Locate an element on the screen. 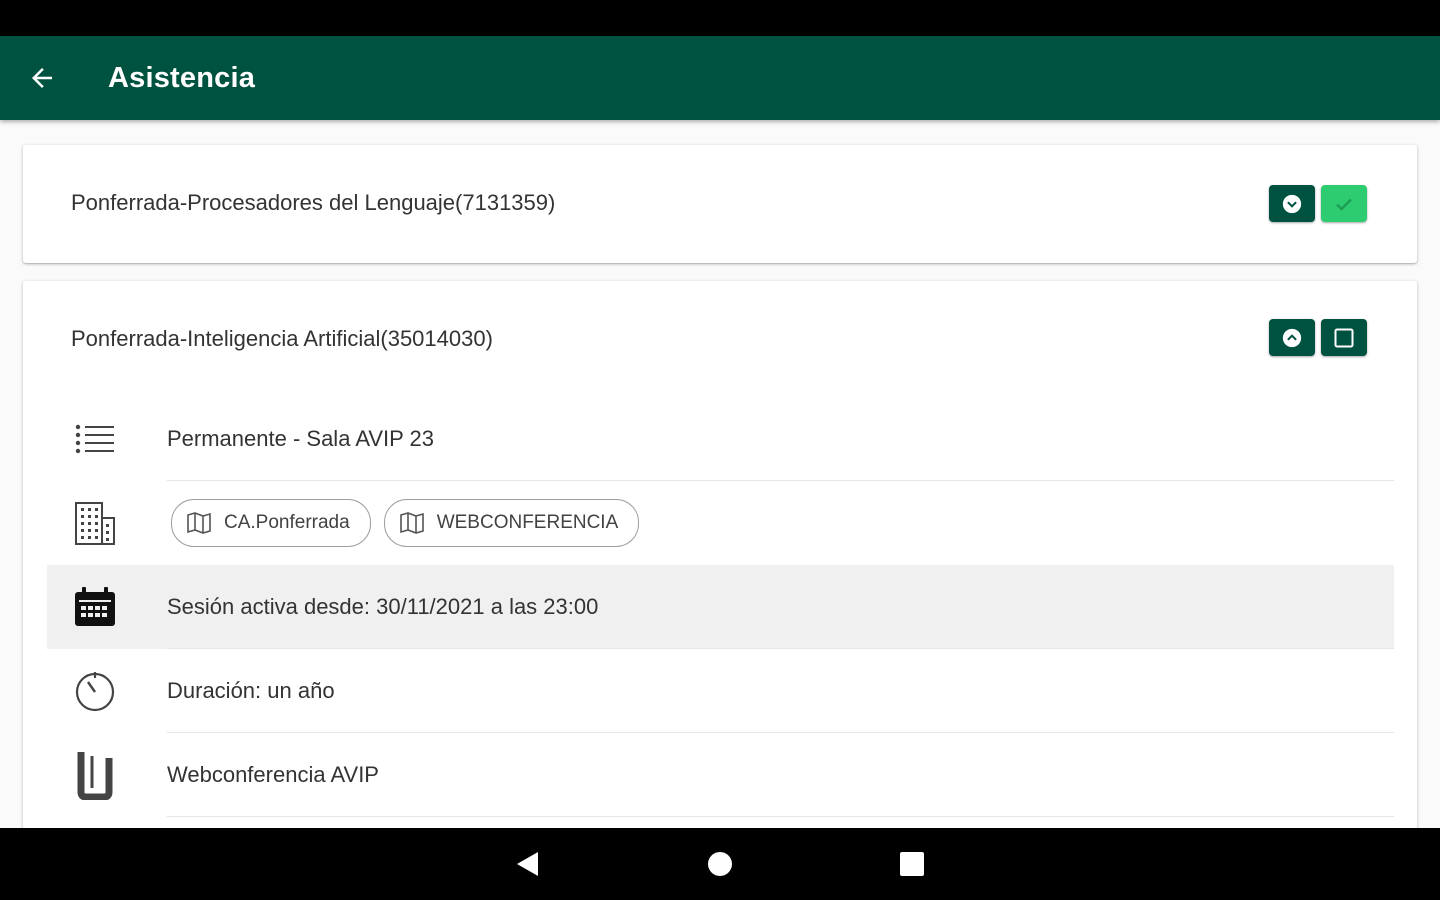 The width and height of the screenshot is (1440, 900). location-chip: WEBCONFERENCIA is located at coordinates (511, 523).